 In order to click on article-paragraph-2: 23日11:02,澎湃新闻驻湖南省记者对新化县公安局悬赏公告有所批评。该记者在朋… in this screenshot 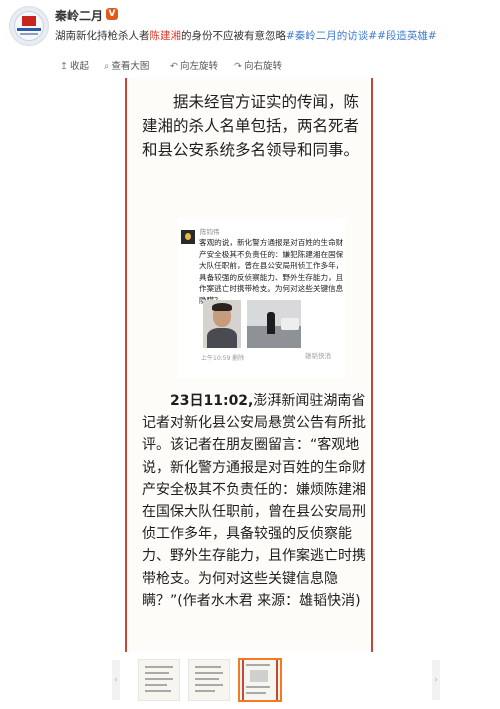, I will do `click(254, 501)`.